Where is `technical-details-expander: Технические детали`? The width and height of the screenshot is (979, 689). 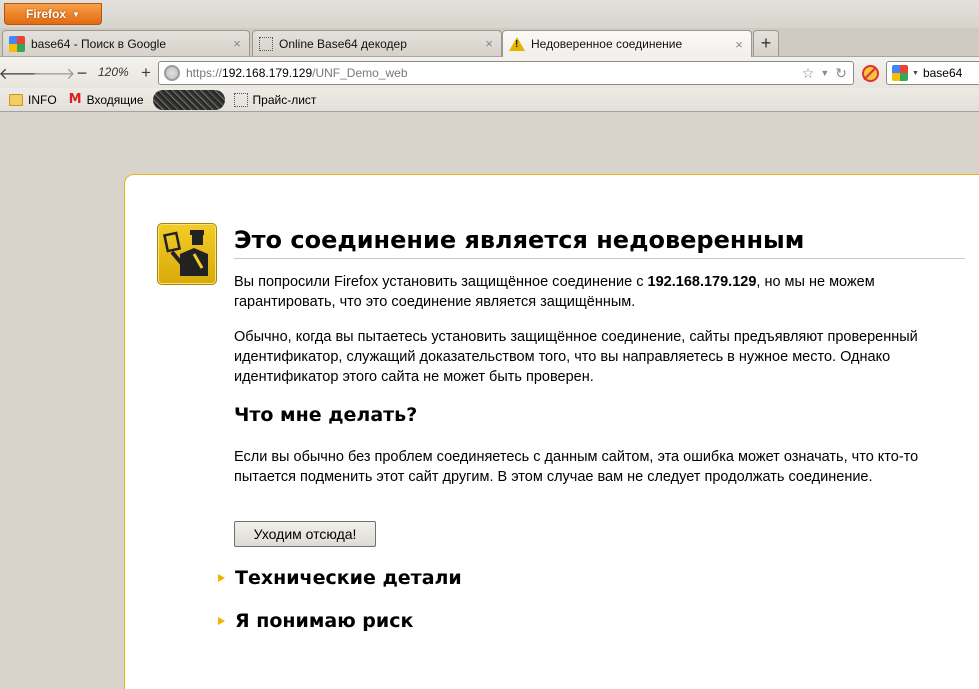 technical-details-expander: Технические детали is located at coordinates (340, 578).